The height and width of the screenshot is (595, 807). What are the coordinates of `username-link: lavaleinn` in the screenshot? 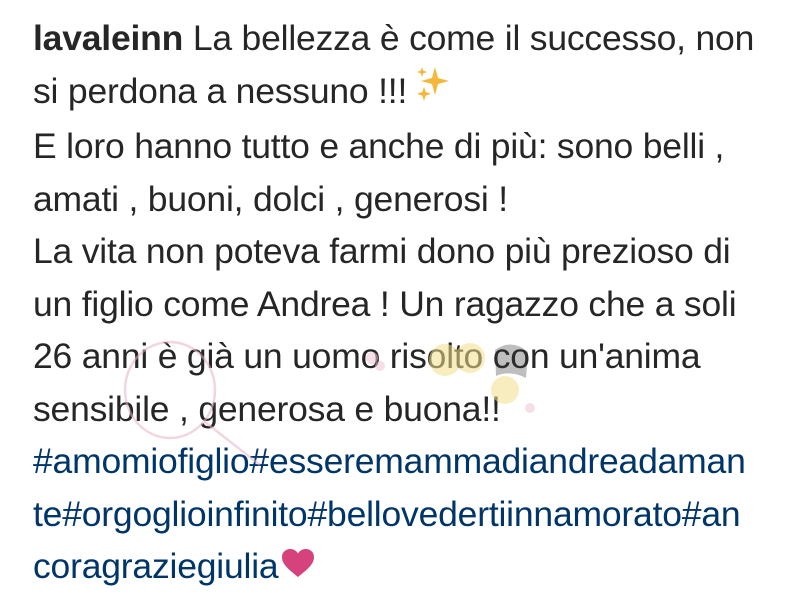 It's located at (108, 38).